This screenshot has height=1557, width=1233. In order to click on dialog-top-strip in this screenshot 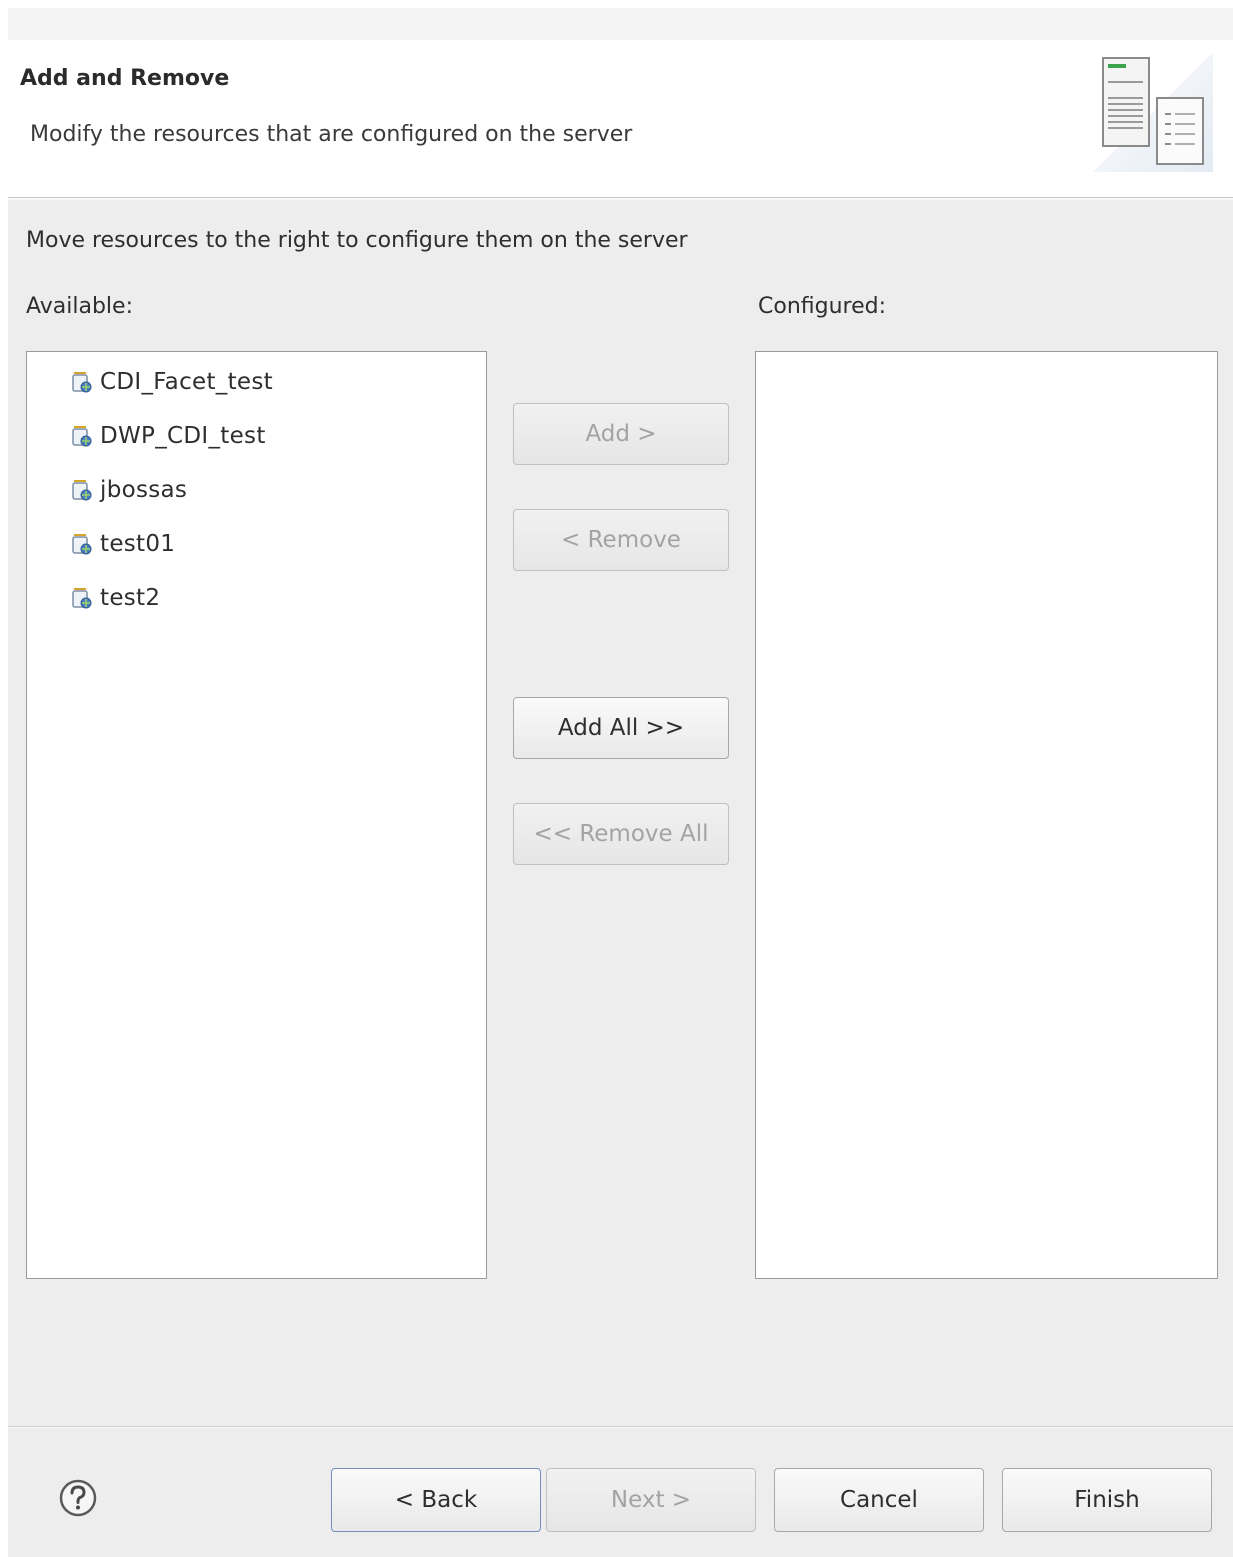, I will do `click(620, 24)`.